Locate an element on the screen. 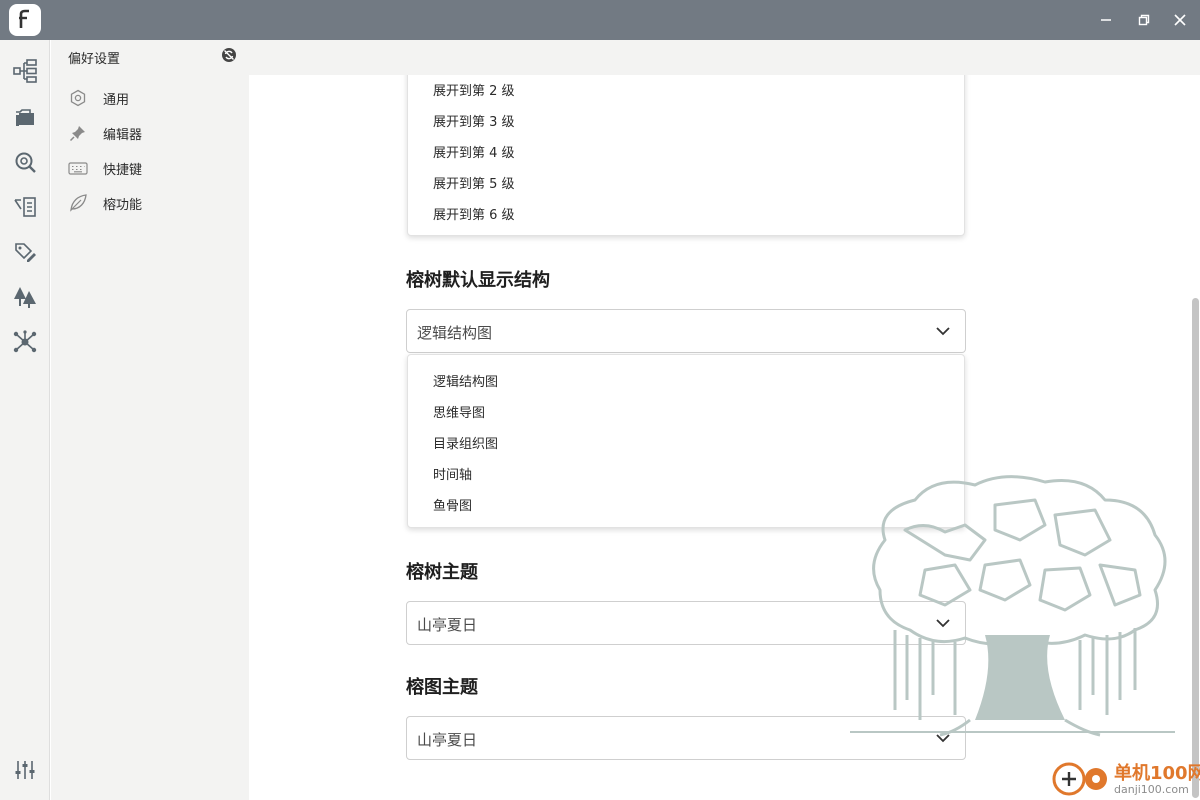  graph-theme-select: 山亭夏日 is located at coordinates (686, 738).